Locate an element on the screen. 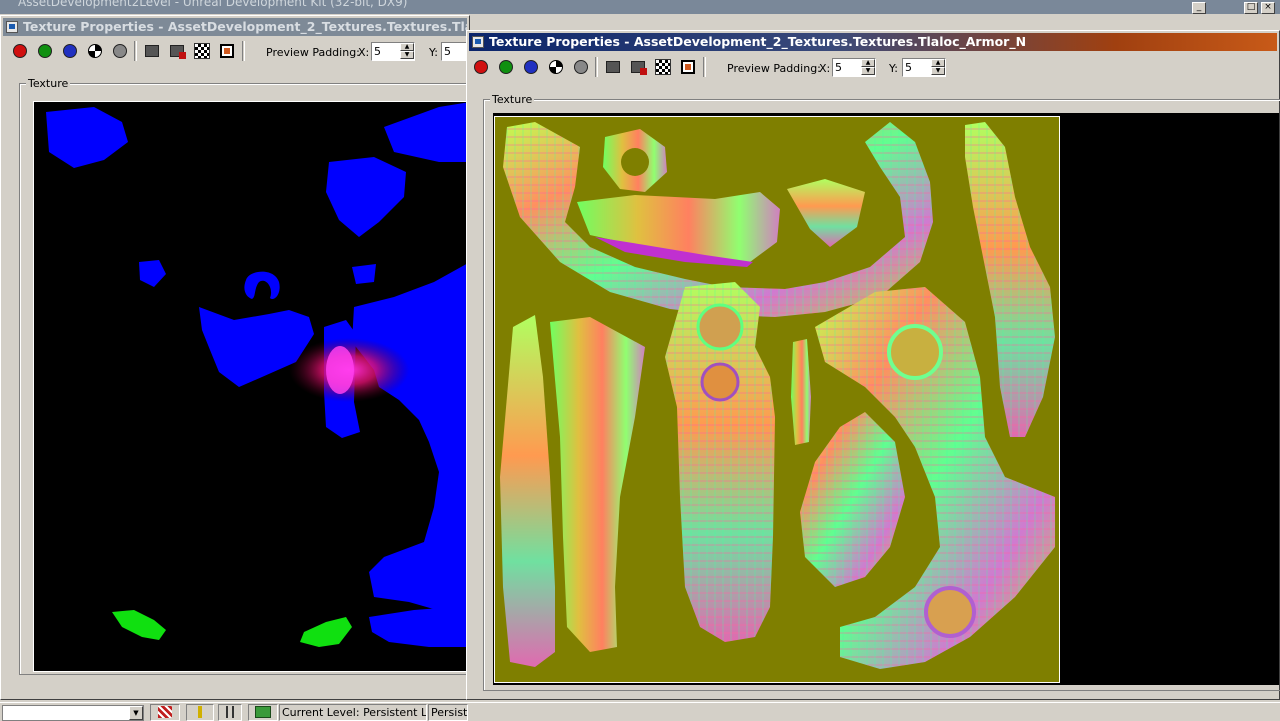 Image resolution: width=1280 pixels, height=721 pixels. toolbar: Preview Padding: X: ▲ ▼ Y: is located at coordinates (245, 51).